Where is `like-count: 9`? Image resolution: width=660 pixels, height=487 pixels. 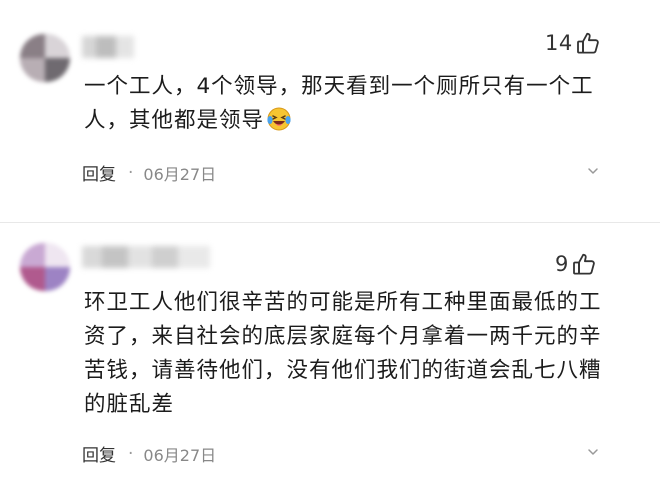
like-count: 9 is located at coordinates (562, 264).